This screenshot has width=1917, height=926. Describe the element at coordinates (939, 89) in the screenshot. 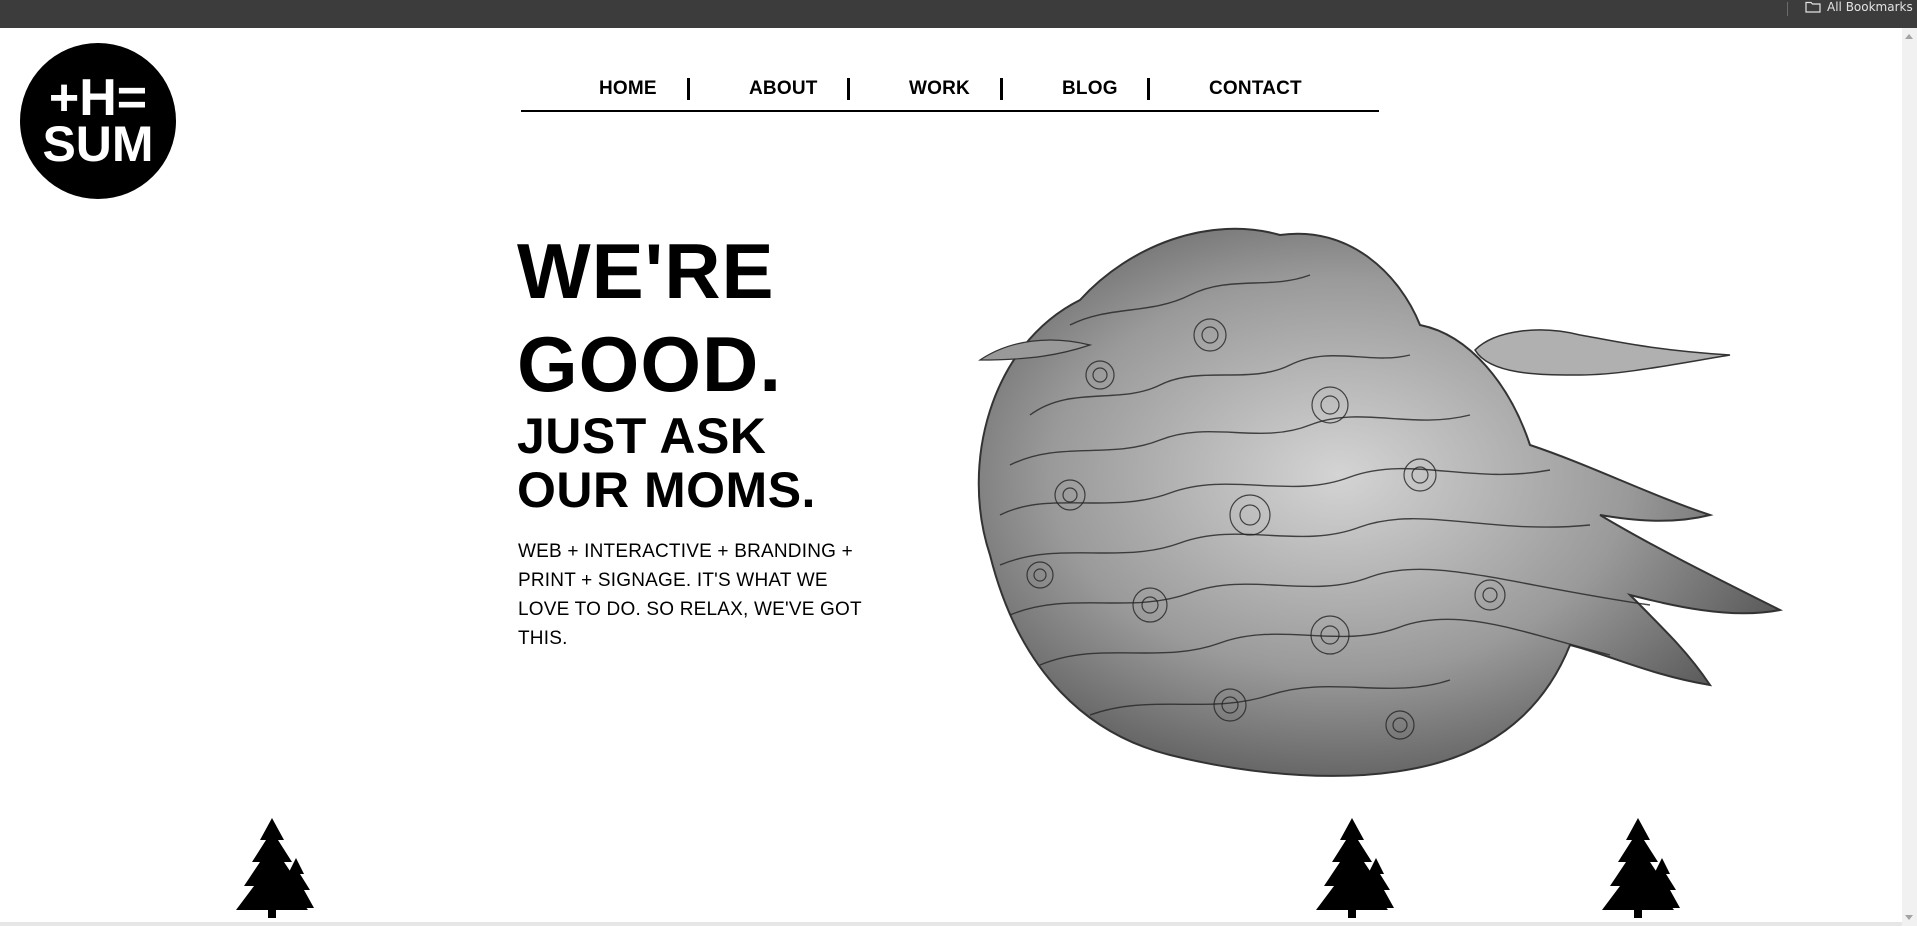

I see `nav-work: WORK` at that location.